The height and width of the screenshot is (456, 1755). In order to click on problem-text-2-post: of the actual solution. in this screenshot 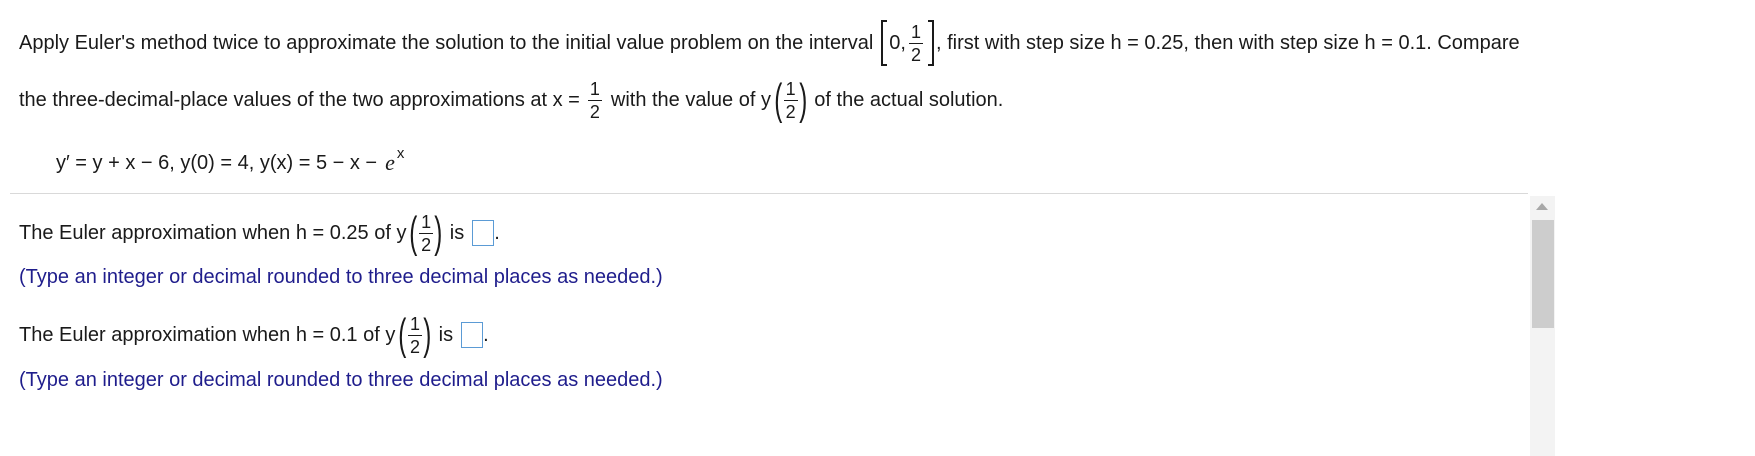, I will do `click(909, 99)`.